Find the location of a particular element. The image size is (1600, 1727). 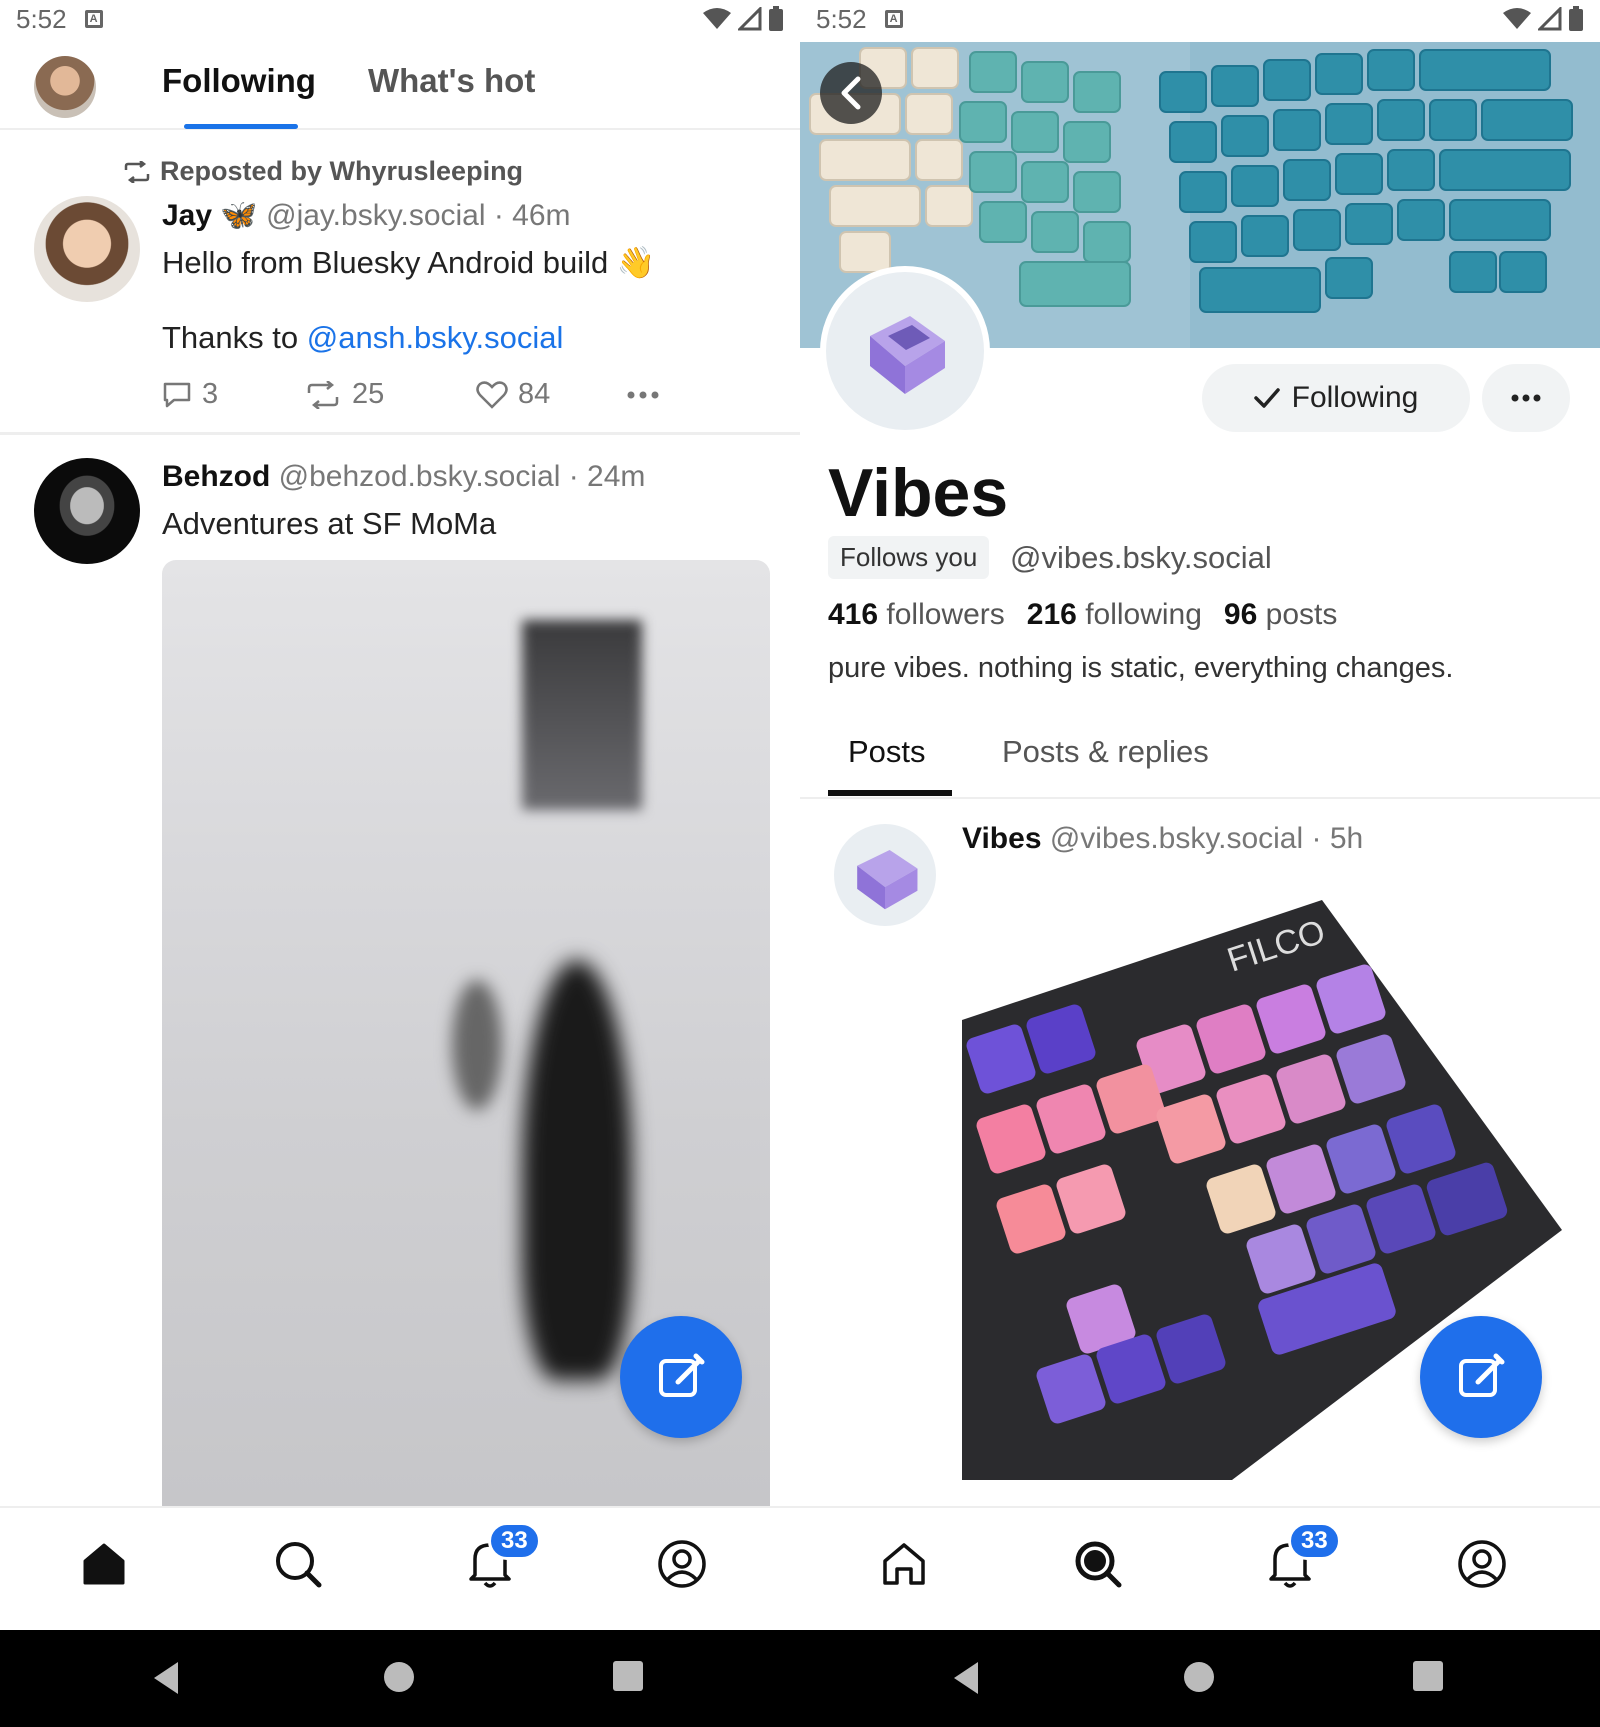

following-stat: 216 following is located at coordinates (1114, 615).